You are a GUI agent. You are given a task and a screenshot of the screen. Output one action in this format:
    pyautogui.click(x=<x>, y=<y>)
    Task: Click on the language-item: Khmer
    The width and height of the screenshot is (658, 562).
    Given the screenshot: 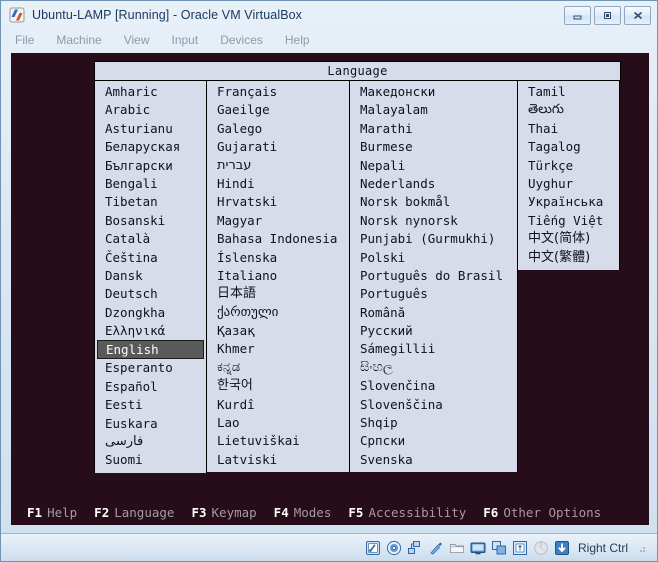 What is the action you would take?
    pyautogui.click(x=278, y=349)
    